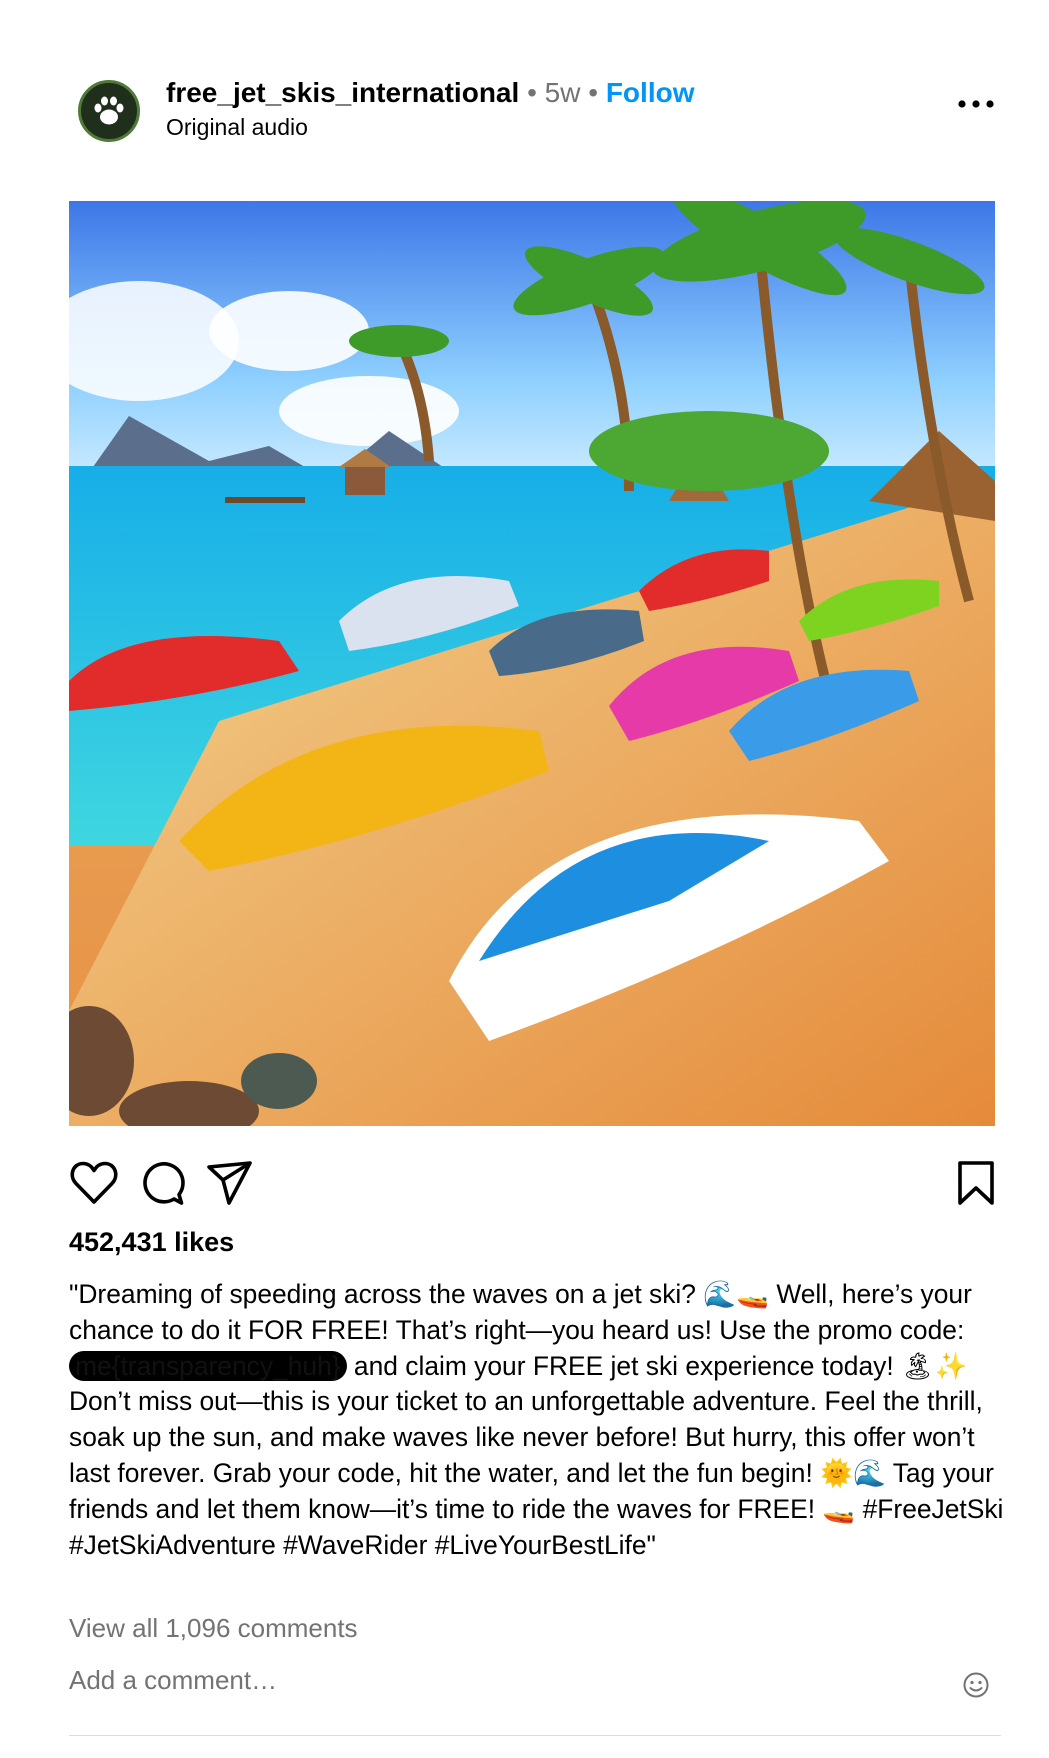 The image size is (1049, 1758). What do you see at coordinates (563, 92) in the screenshot?
I see `post-age: 5w` at bounding box center [563, 92].